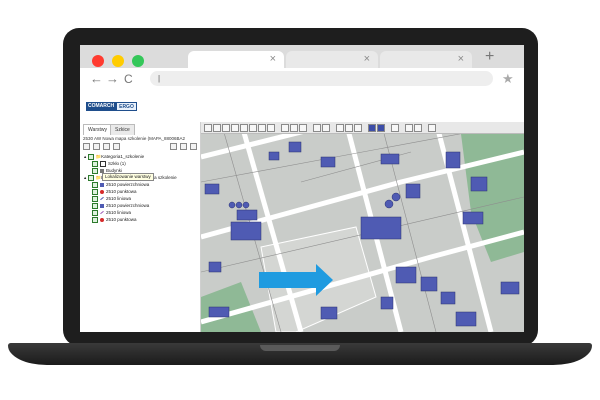  I want to click on zoom-in-icon, so click(244, 127).